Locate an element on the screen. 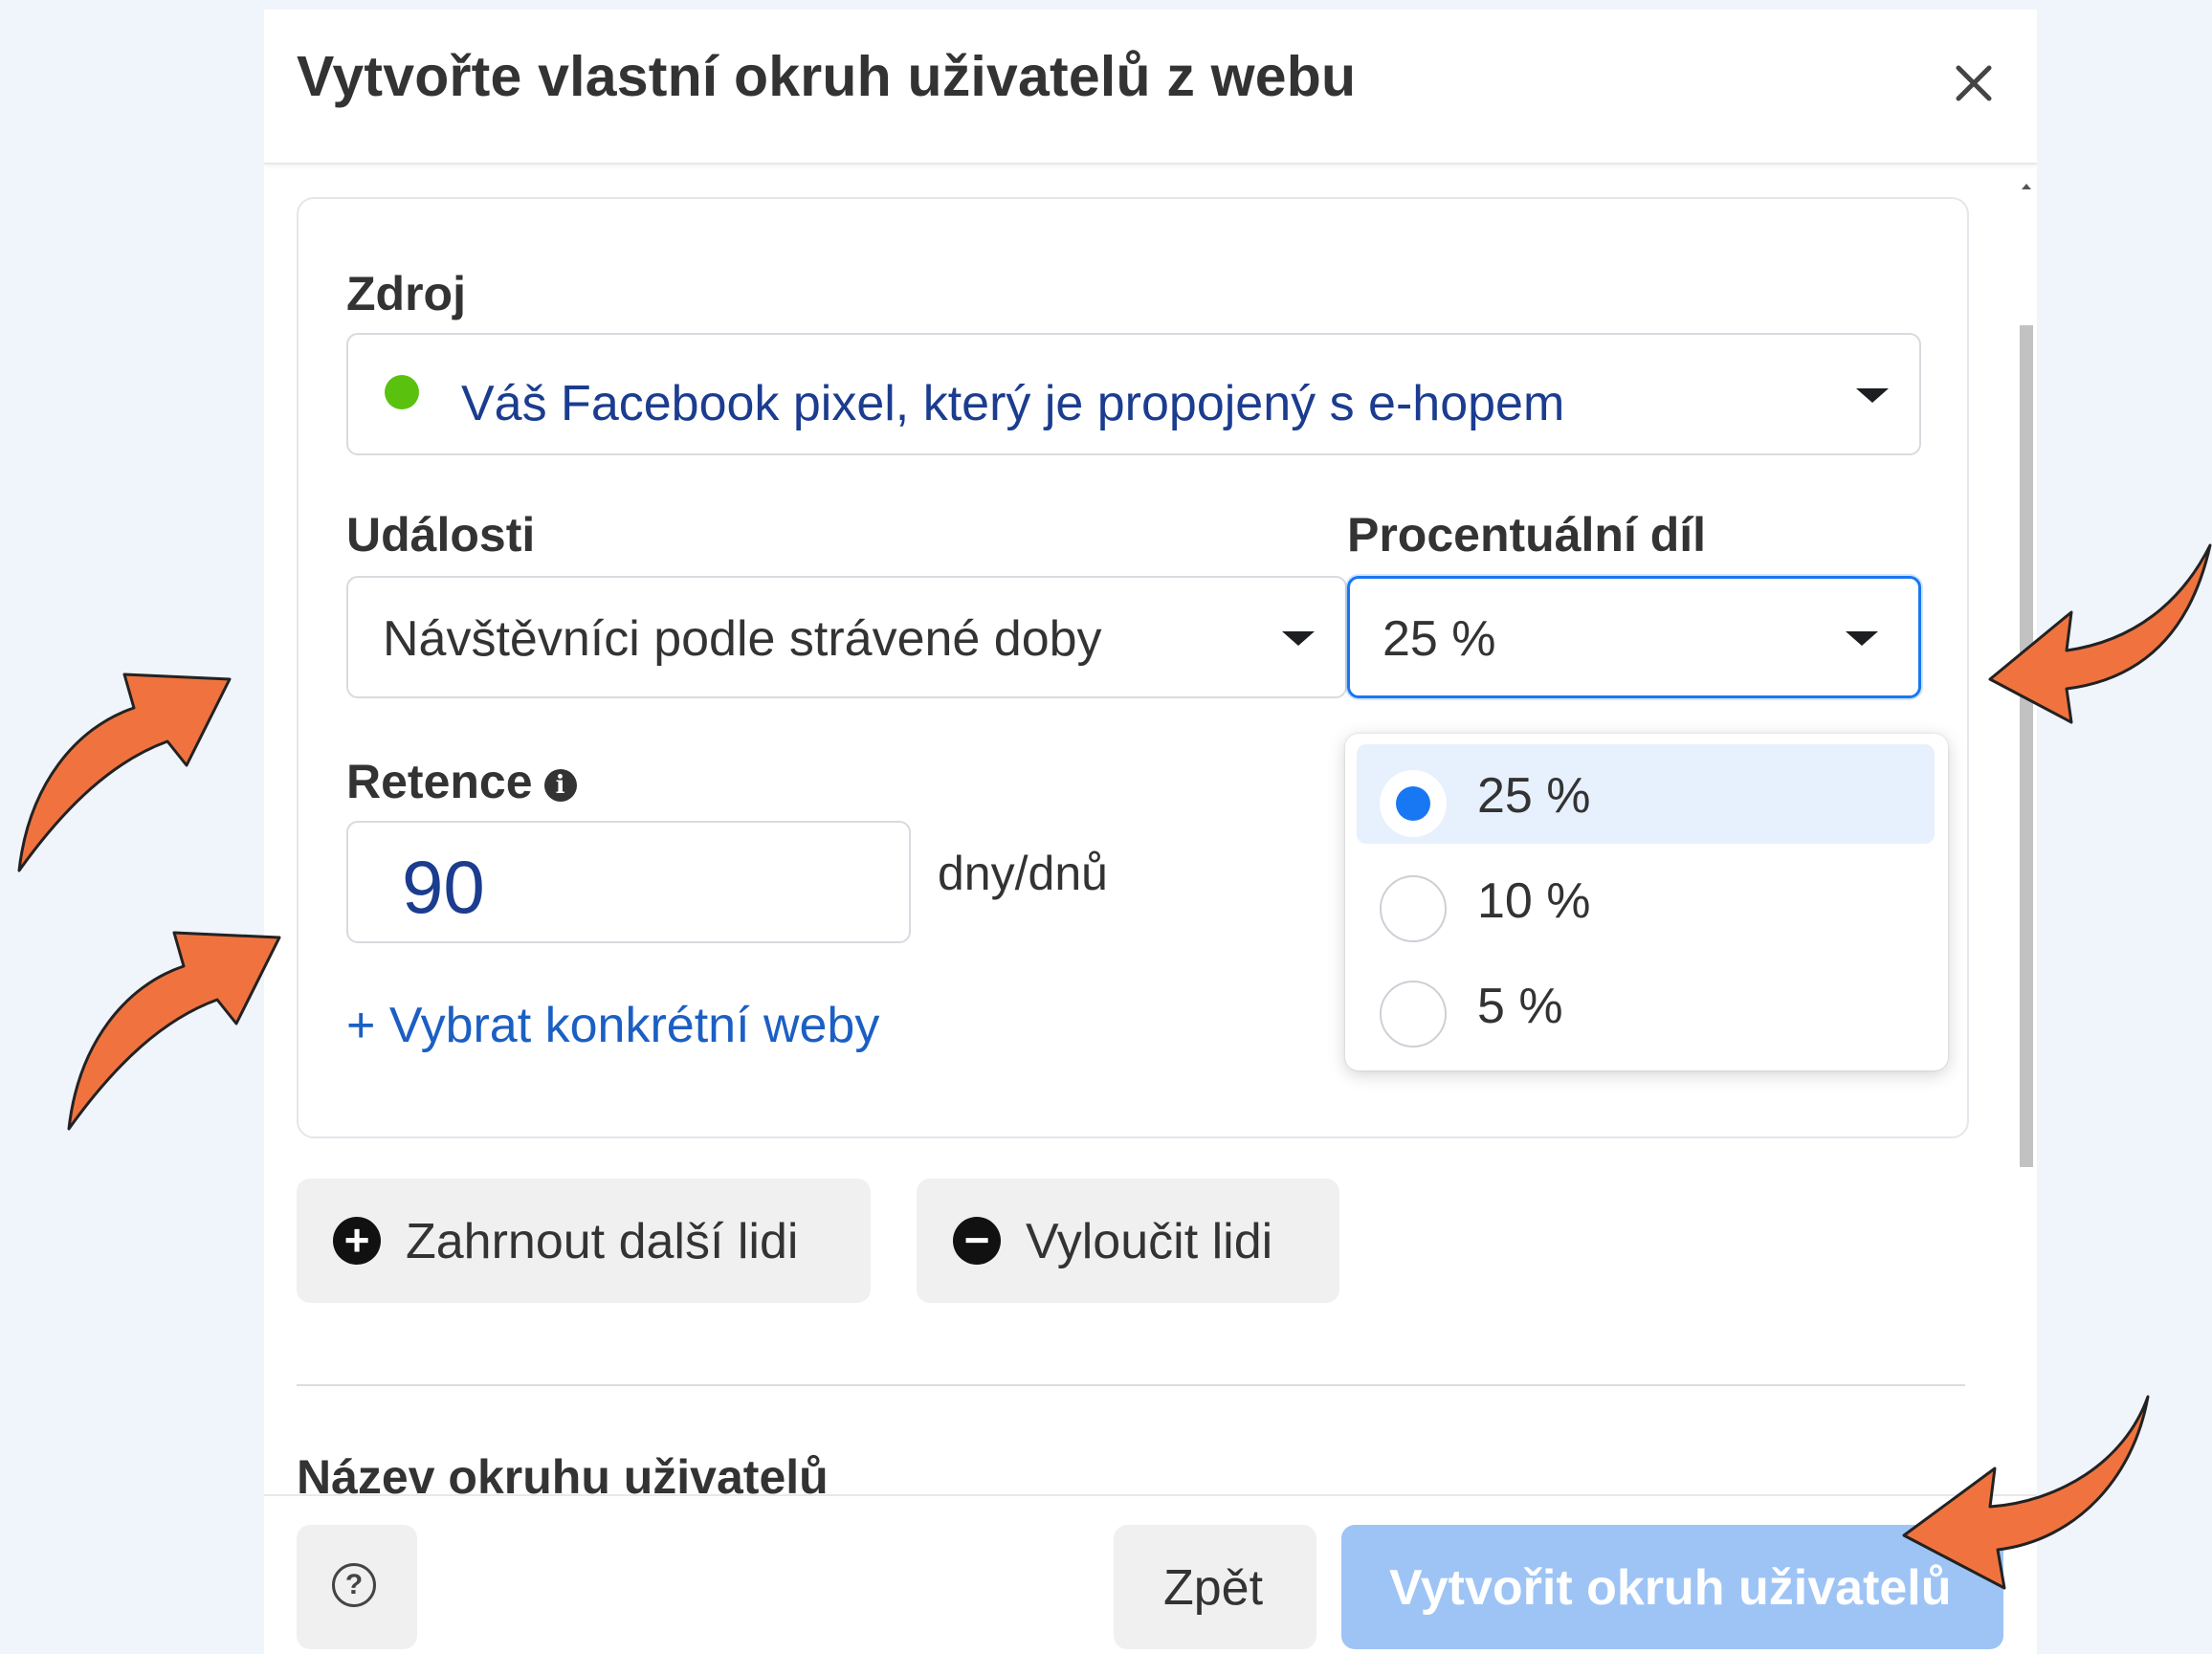  close-button is located at coordinates (1973, 83).